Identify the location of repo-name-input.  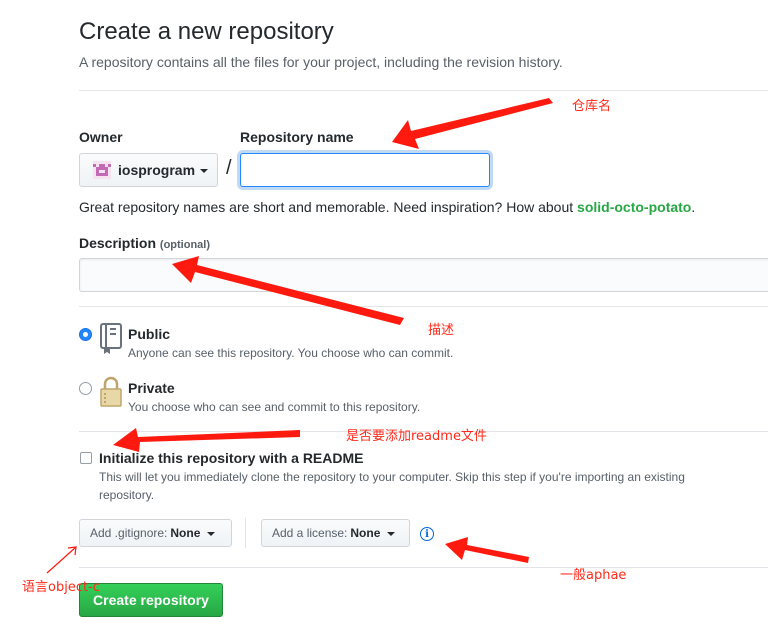
(365, 170).